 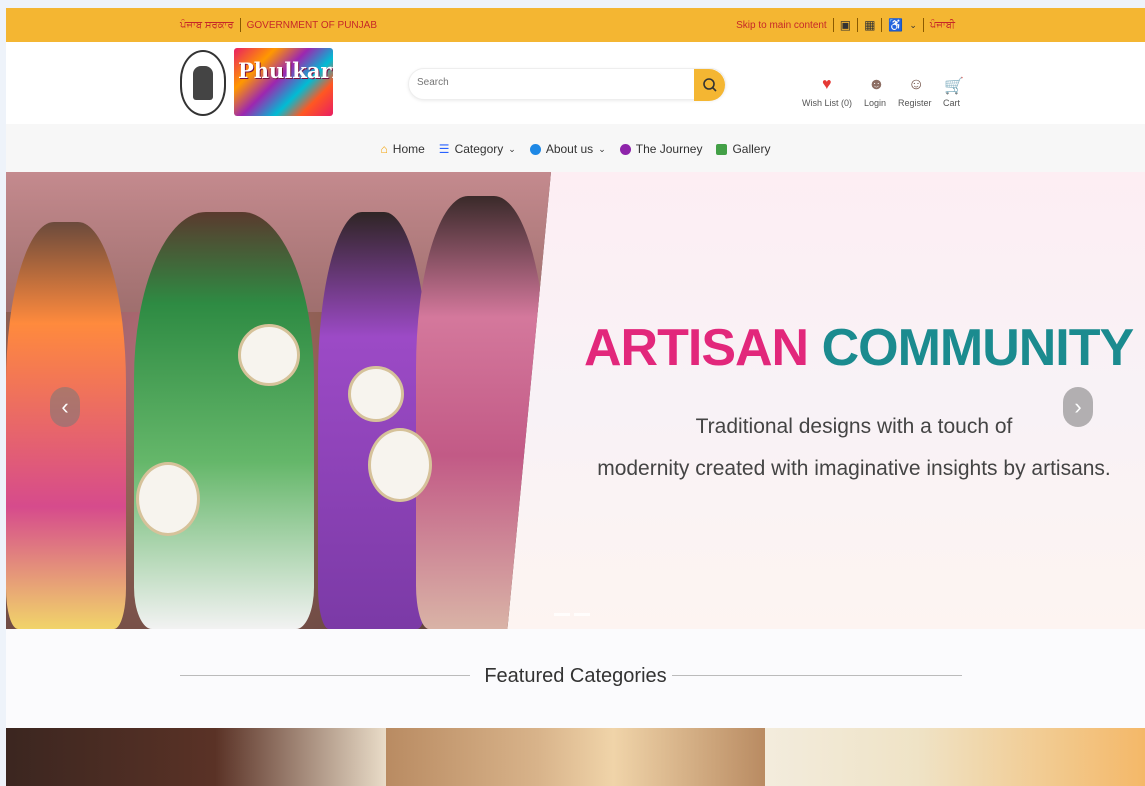 What do you see at coordinates (535, 149) in the screenshot?
I see `info-icon` at bounding box center [535, 149].